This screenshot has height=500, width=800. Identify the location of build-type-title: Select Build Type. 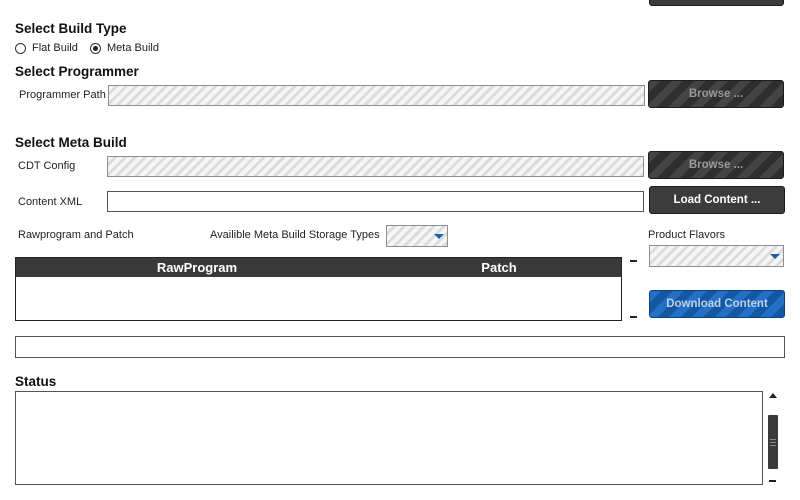
(71, 28).